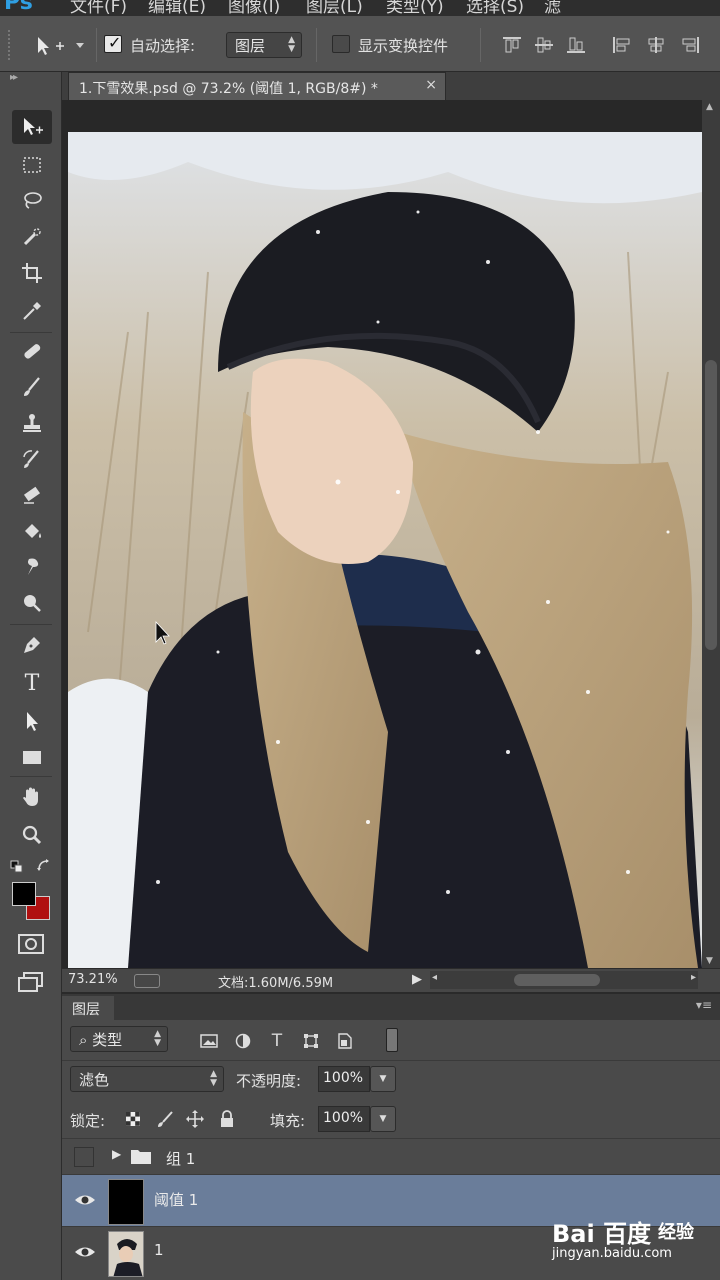 The image size is (720, 1280). I want to click on path-selection-tool, so click(32, 721).